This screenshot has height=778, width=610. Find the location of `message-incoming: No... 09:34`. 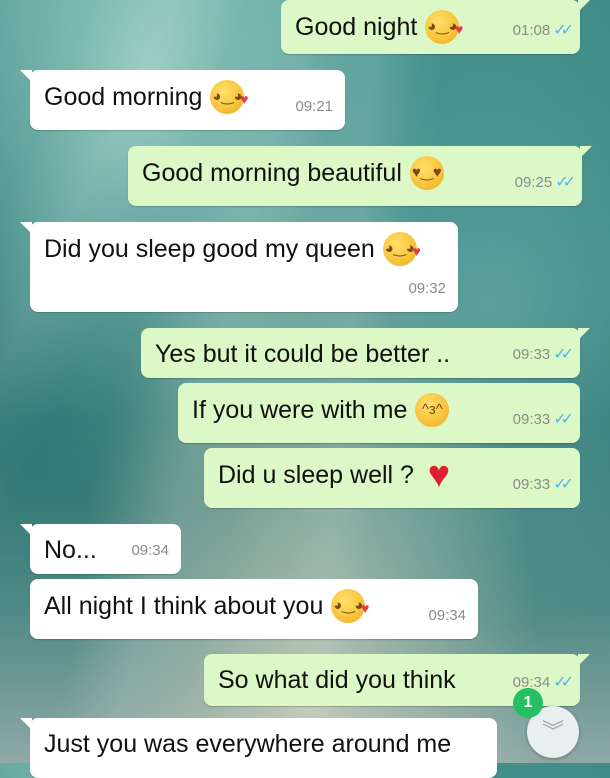

message-incoming: No... 09:34 is located at coordinates (100, 549).